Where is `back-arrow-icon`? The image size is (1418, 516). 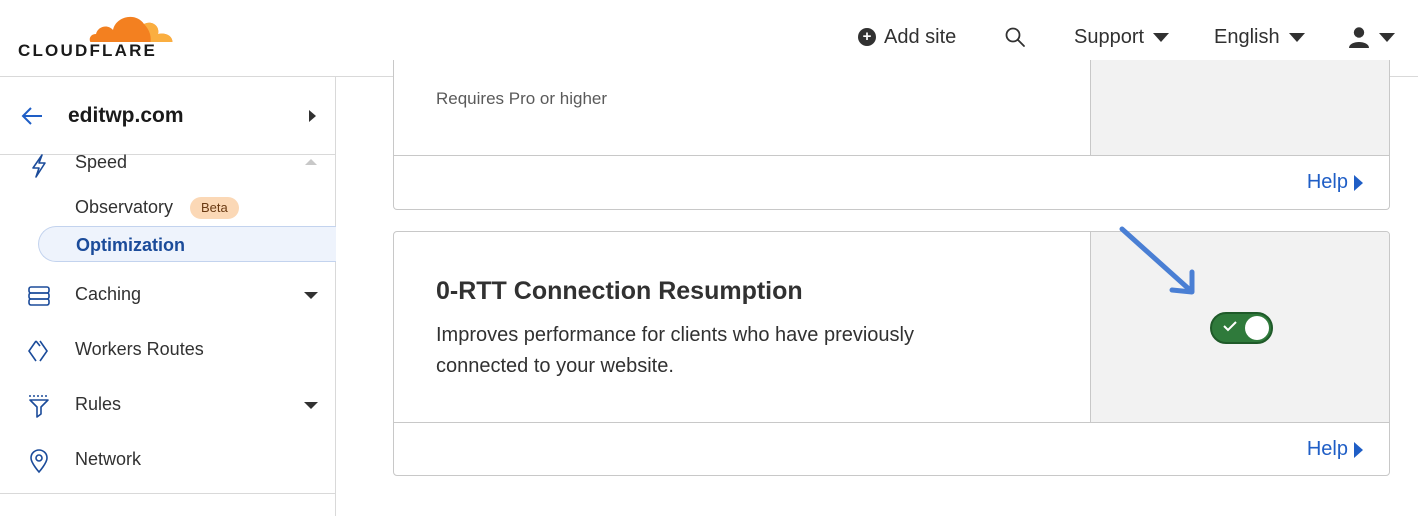
back-arrow-icon is located at coordinates (32, 116).